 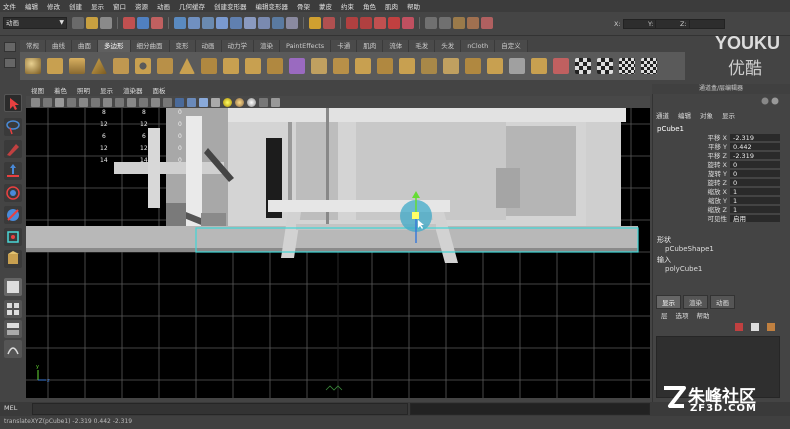 What do you see at coordinates (695, 302) in the screenshot?
I see `layer-tab-render: 渲染` at bounding box center [695, 302].